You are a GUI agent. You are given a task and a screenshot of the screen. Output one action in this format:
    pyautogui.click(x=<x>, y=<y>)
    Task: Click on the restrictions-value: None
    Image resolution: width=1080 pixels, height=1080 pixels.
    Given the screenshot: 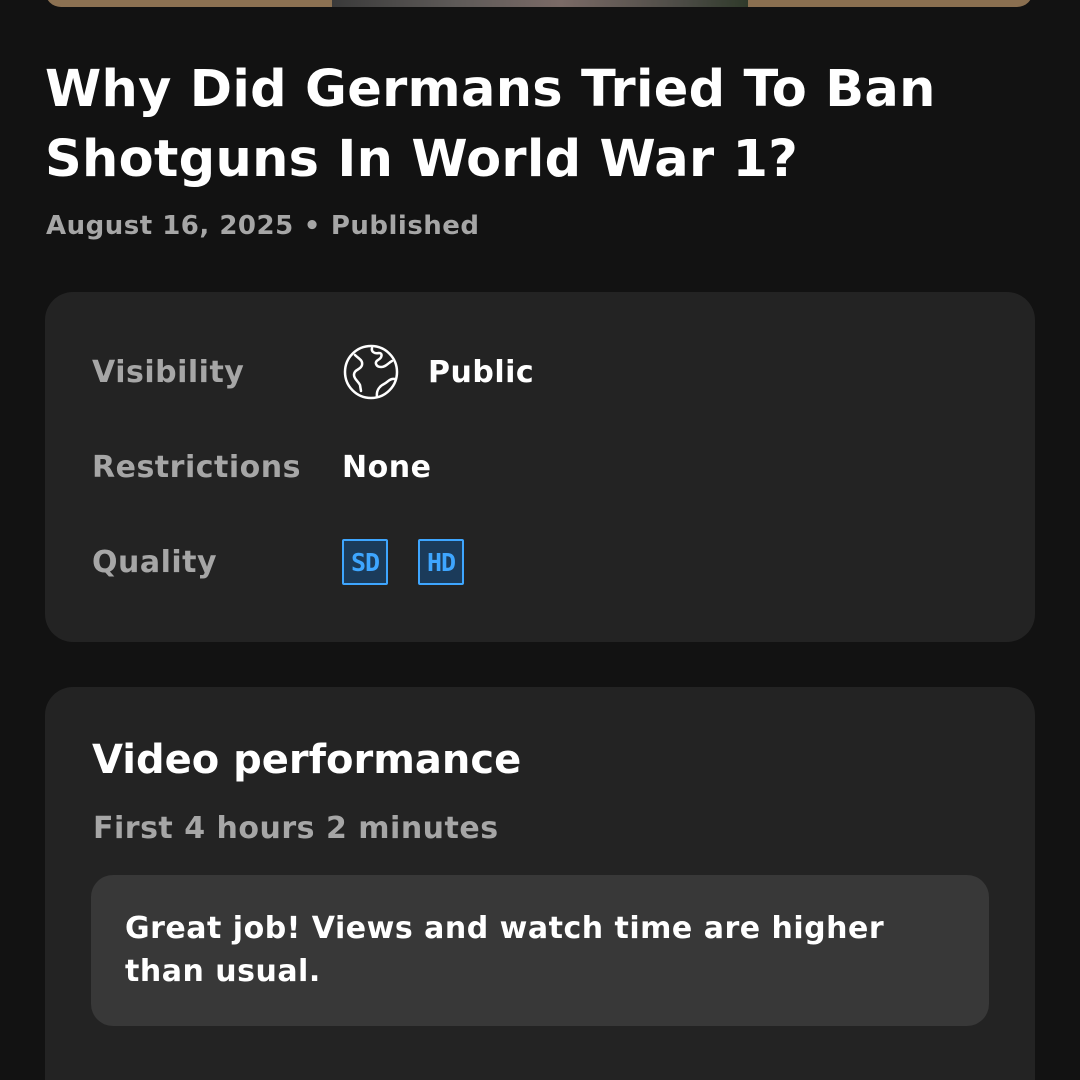 What is the action you would take?
    pyautogui.click(x=387, y=467)
    